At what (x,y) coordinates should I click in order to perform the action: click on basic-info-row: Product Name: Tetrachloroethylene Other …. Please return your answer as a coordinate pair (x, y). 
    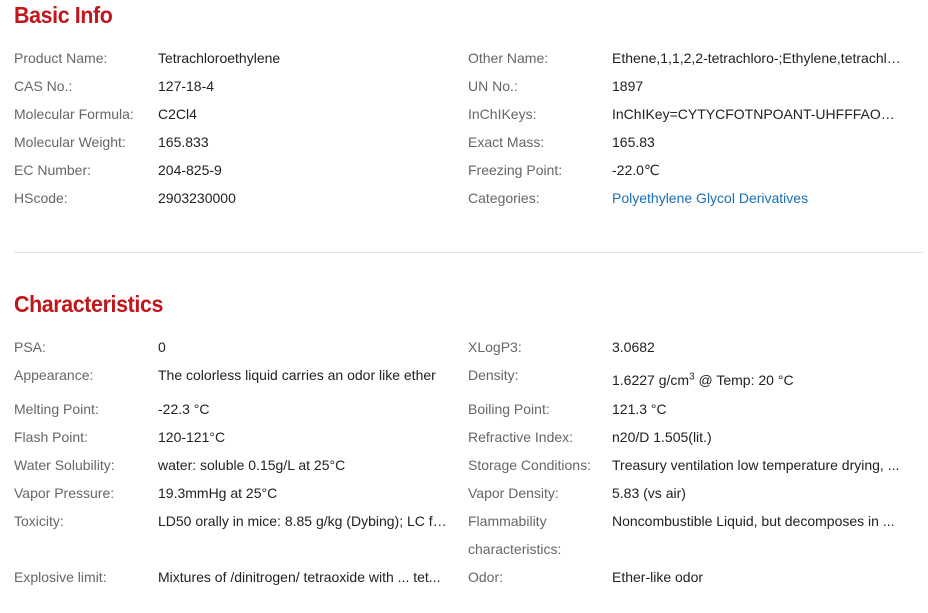
    Looking at the image, I should click on (464, 58).